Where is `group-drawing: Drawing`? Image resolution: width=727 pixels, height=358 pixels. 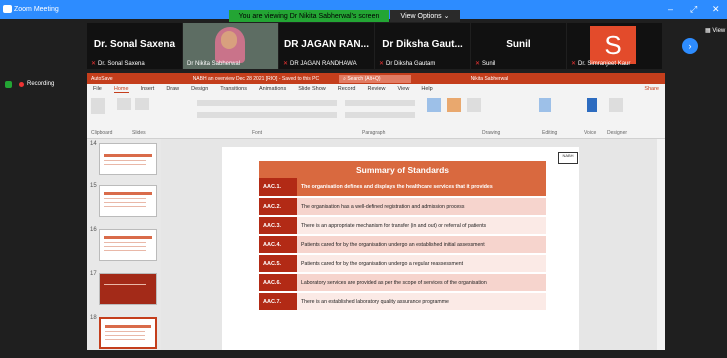 group-drawing: Drawing is located at coordinates (491, 133).